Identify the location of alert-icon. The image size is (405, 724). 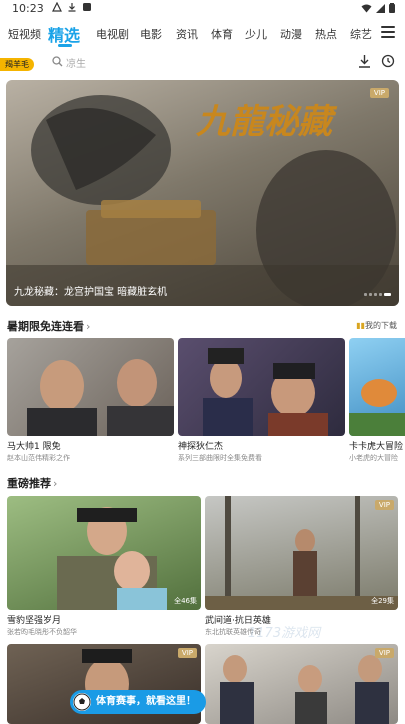
(57, 7).